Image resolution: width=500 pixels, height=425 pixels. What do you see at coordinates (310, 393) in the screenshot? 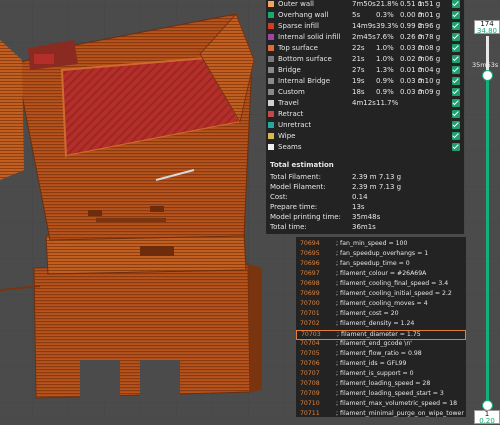
I see `gcode-line-number: 70709` at bounding box center [310, 393].